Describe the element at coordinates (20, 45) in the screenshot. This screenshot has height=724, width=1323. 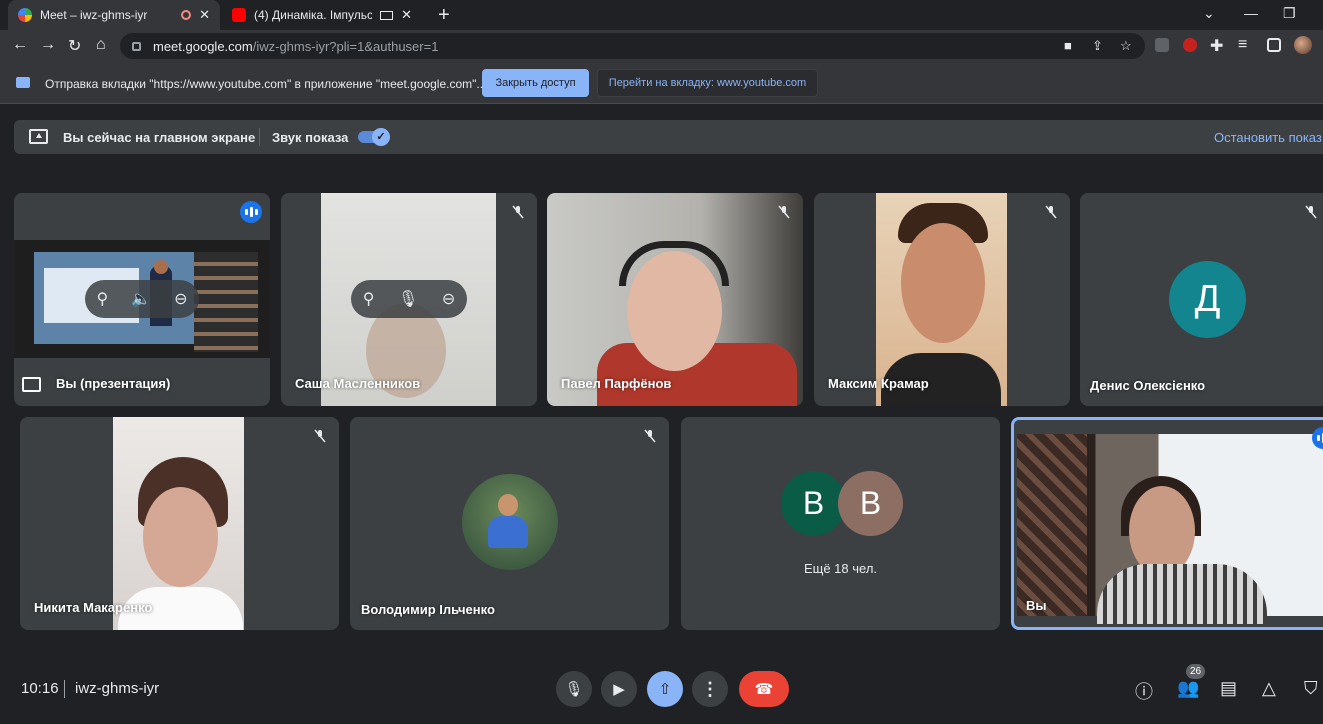
I see `back-icon: ←` at that location.